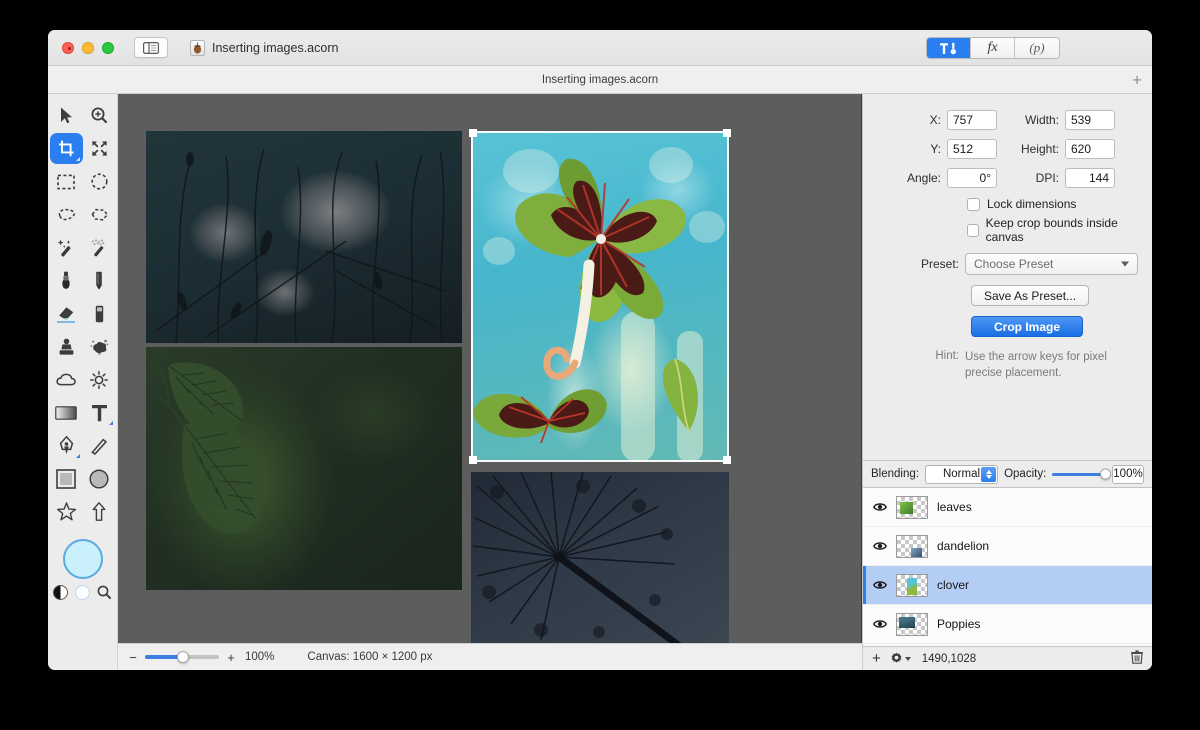 This screenshot has height=730, width=1200. What do you see at coordinates (151, 47) in the screenshot?
I see `sidebar-toggle-button` at bounding box center [151, 47].